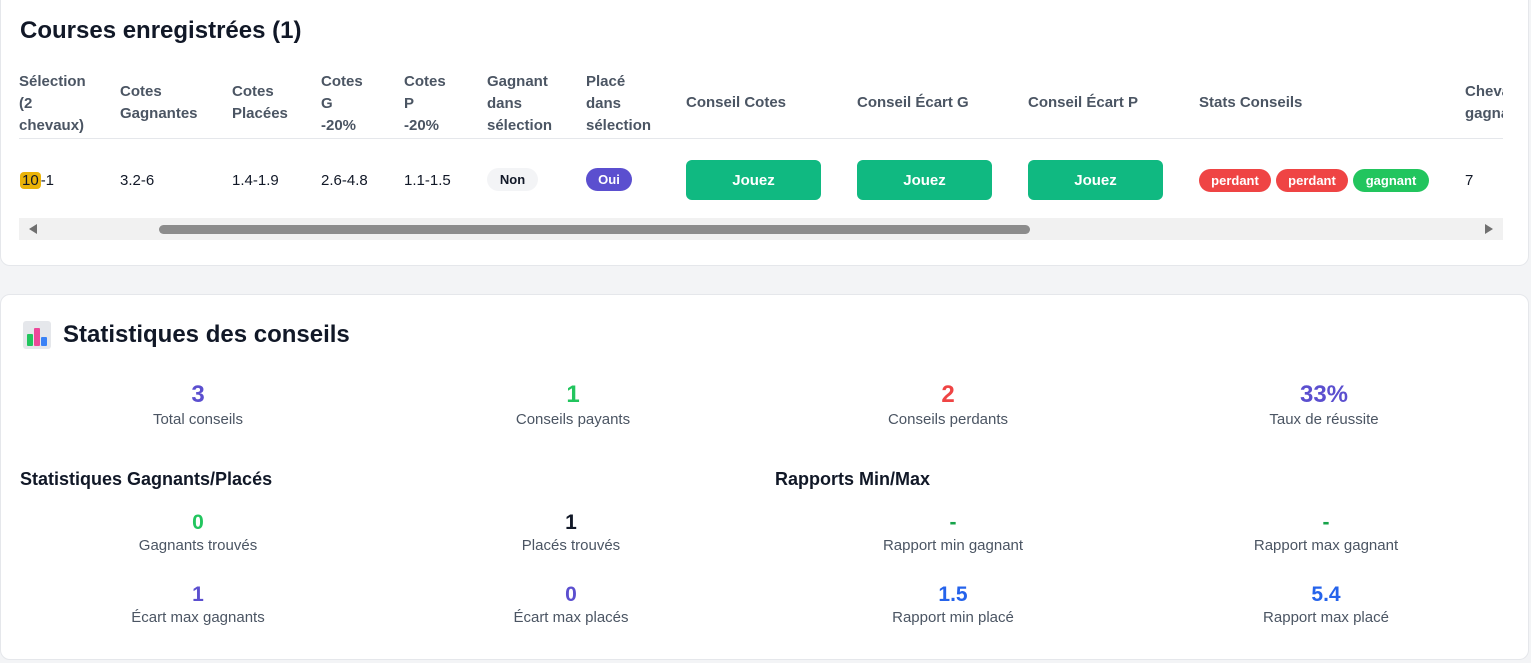 The width and height of the screenshot is (1531, 663). I want to click on stat-ecart-max-places: 0 Écart max placés, so click(571, 604).